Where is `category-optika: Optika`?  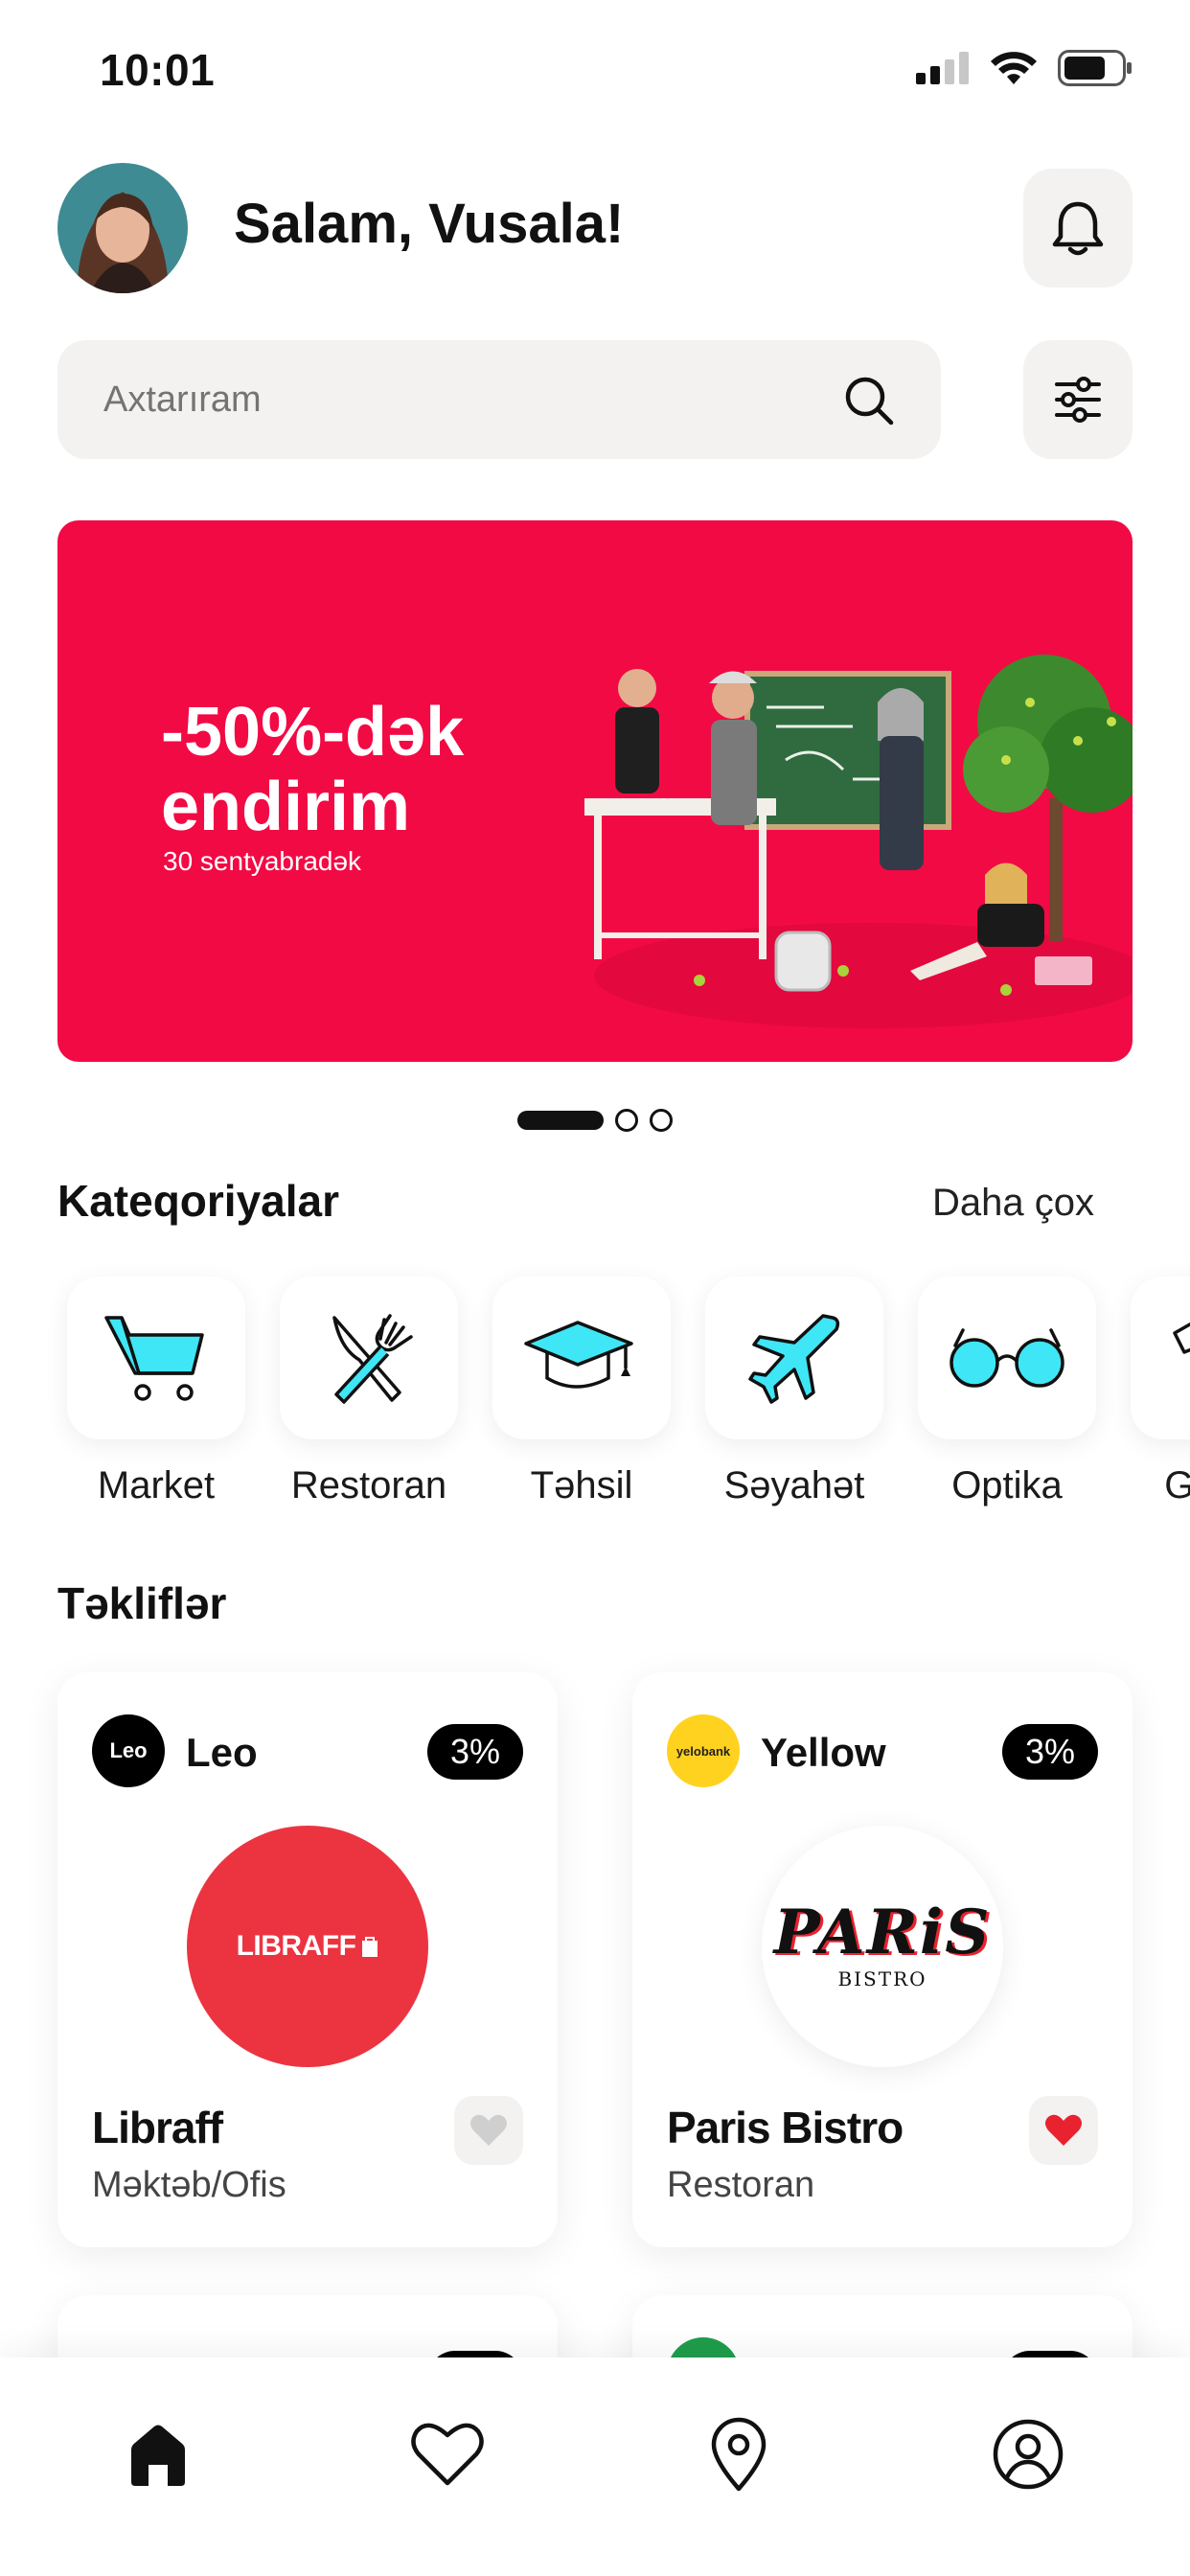 category-optika: Optika is located at coordinates (1007, 1391).